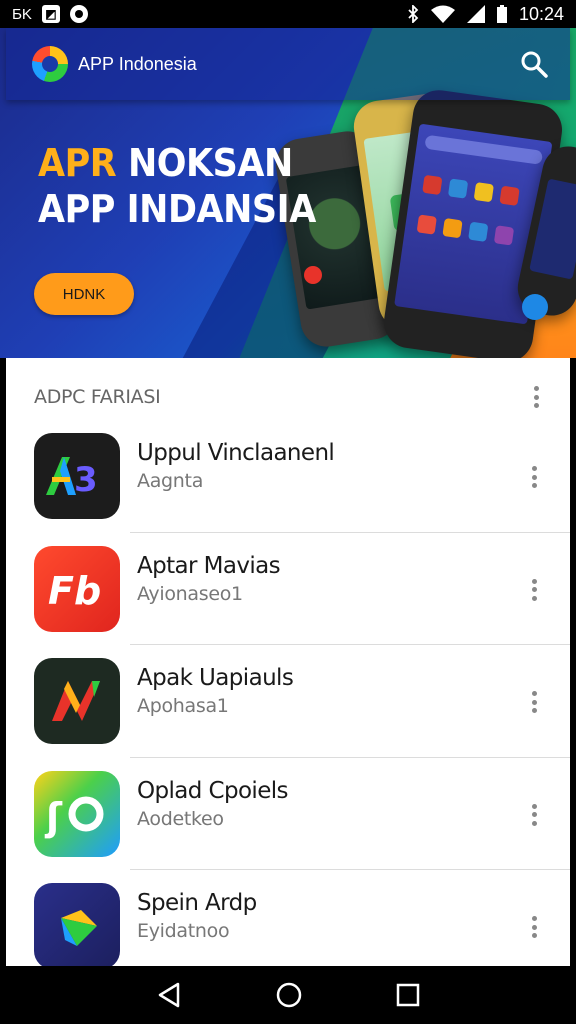  Describe the element at coordinates (77, 813) in the screenshot. I see `o-logo-icon: ʃ` at that location.